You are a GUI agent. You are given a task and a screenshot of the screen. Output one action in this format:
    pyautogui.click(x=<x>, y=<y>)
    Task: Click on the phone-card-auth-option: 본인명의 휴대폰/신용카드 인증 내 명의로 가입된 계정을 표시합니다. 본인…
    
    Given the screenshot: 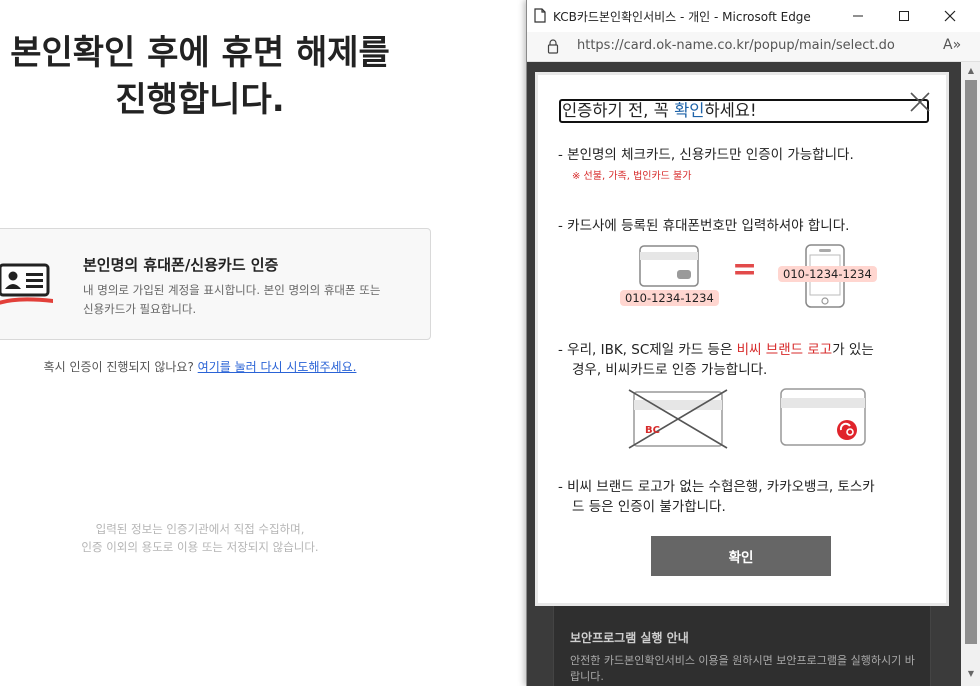 What is the action you would take?
    pyautogui.click(x=215, y=284)
    